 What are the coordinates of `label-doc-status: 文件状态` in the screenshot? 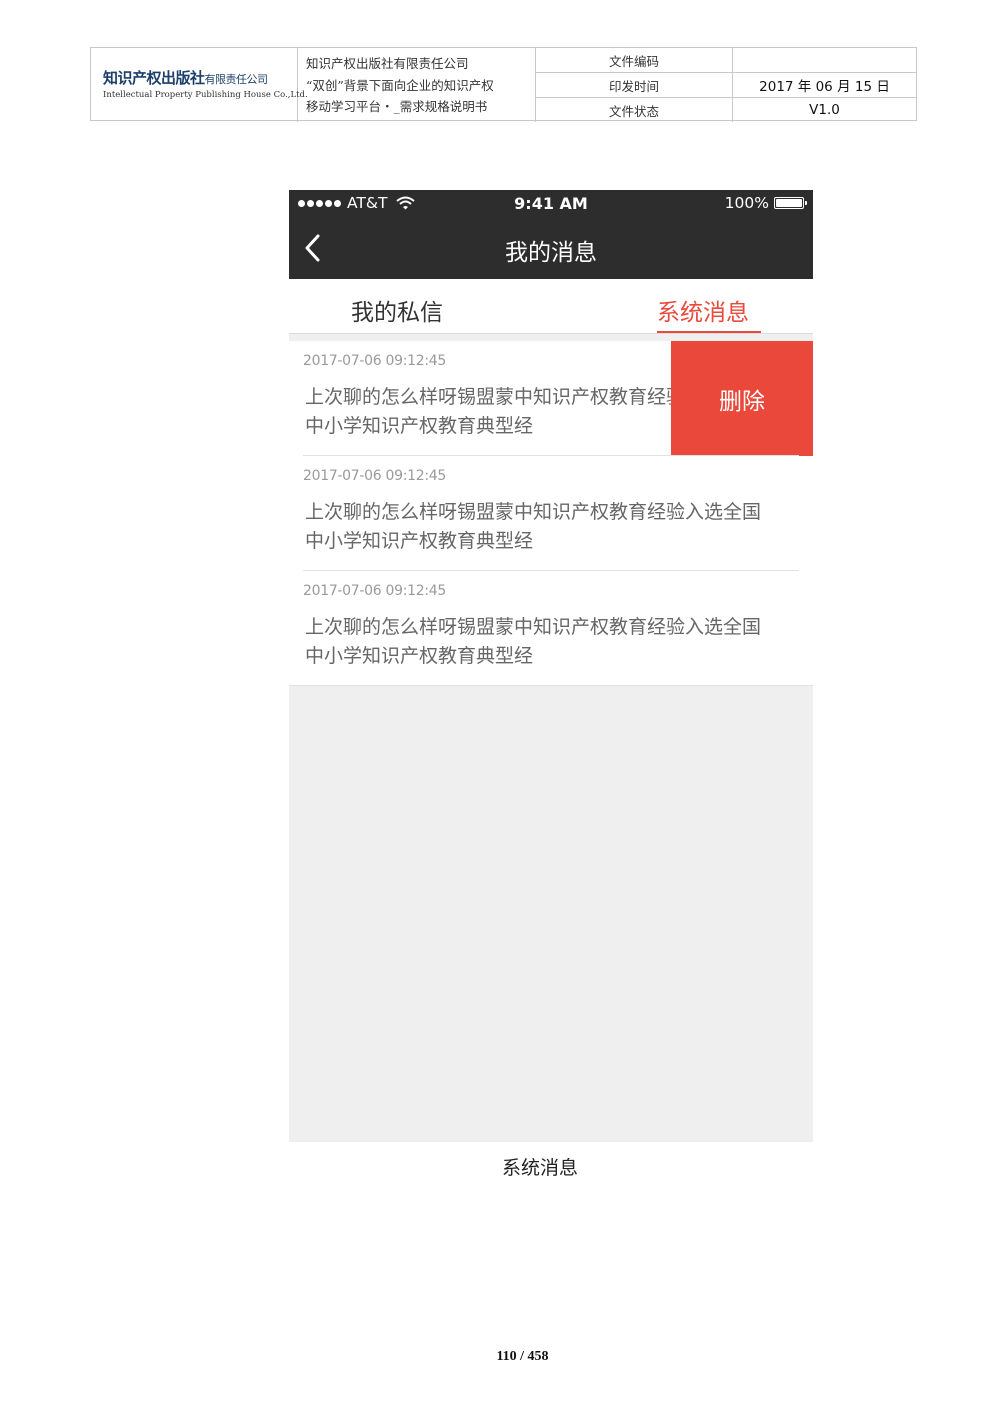 It's located at (633, 111).